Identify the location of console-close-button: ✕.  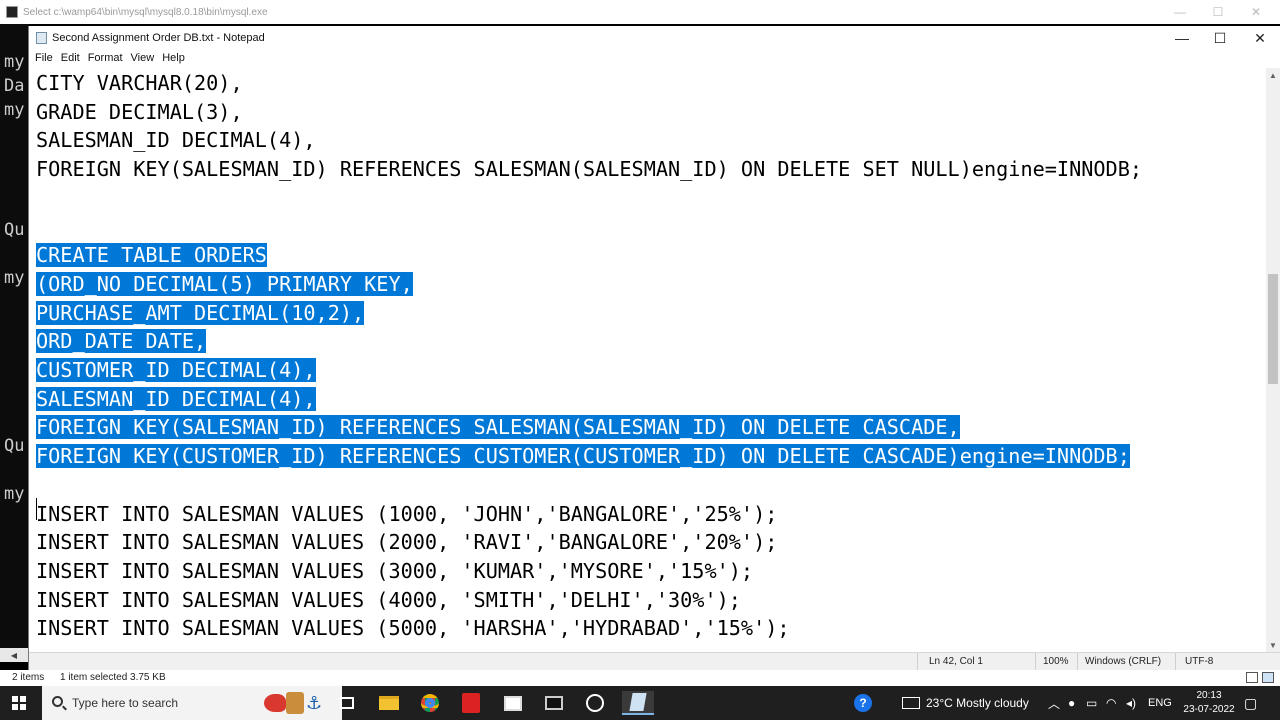
(1256, 12).